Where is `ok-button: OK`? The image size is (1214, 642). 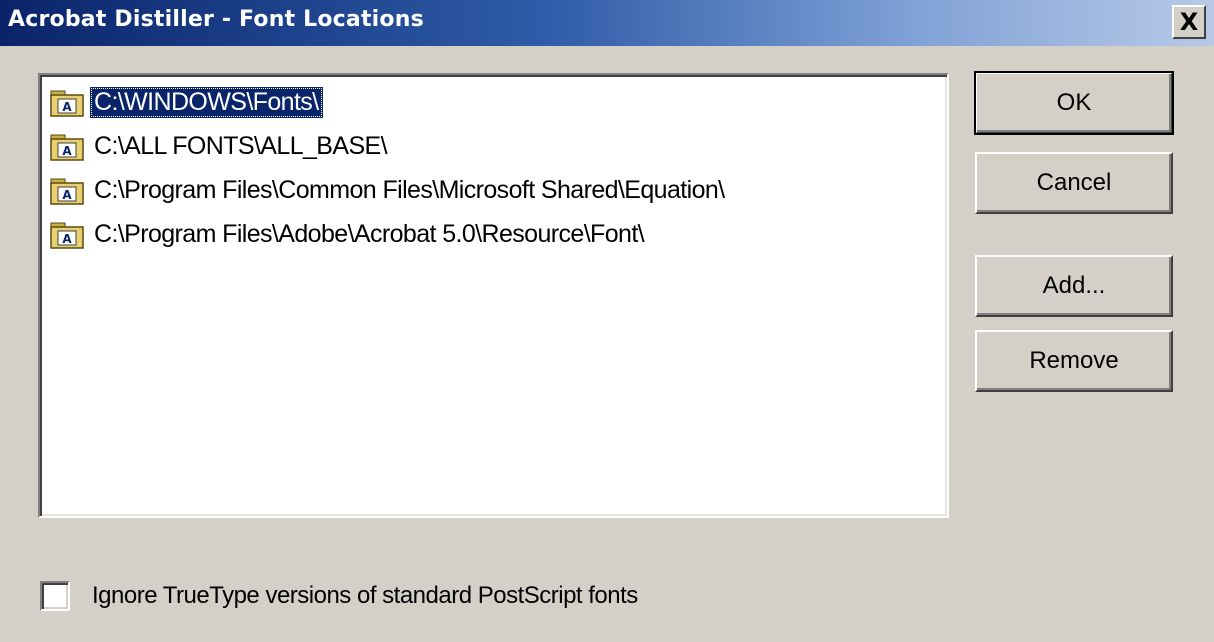 ok-button: OK is located at coordinates (1074, 103).